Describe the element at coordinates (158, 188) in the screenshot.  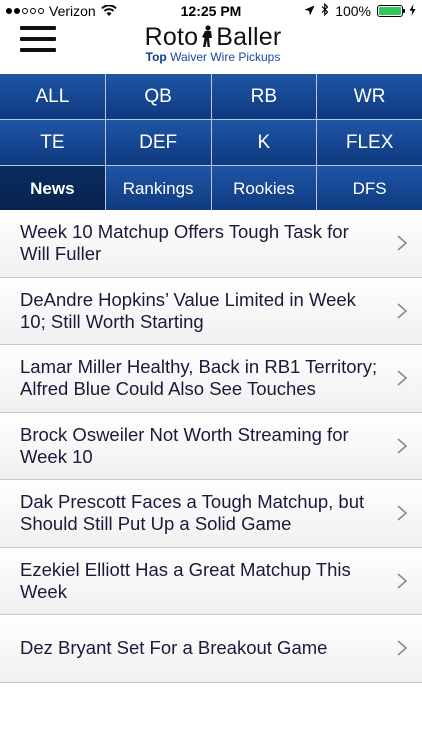
I see `tab-rankings: Rankings` at that location.